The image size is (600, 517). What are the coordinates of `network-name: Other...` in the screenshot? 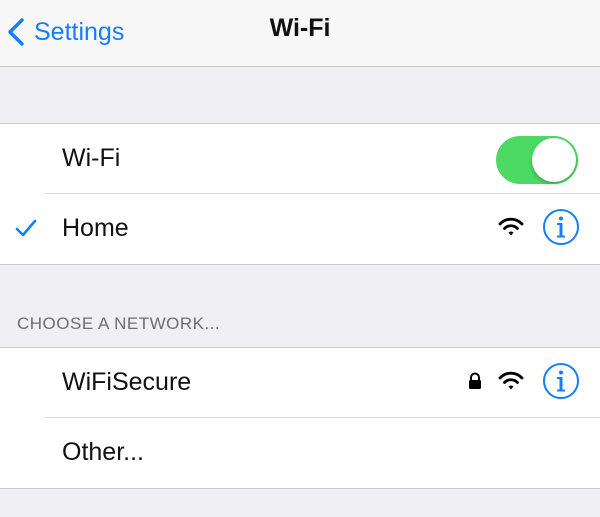 It's located at (103, 452).